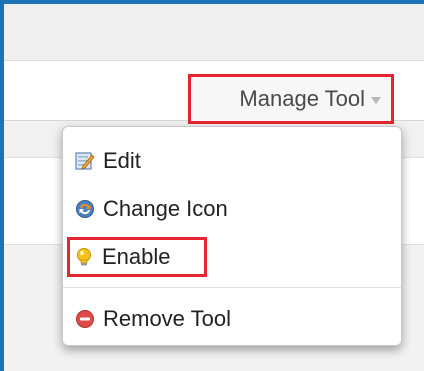  Describe the element at coordinates (85, 161) in the screenshot. I see `edit-icon` at that location.